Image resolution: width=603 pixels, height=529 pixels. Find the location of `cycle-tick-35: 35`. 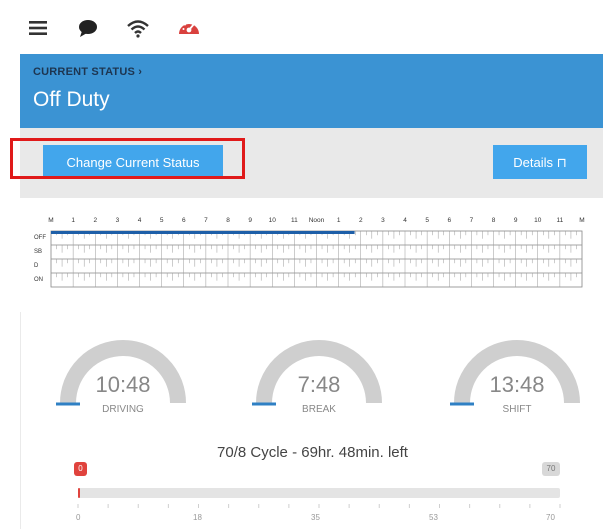

cycle-tick-35: 35 is located at coordinates (315, 517).